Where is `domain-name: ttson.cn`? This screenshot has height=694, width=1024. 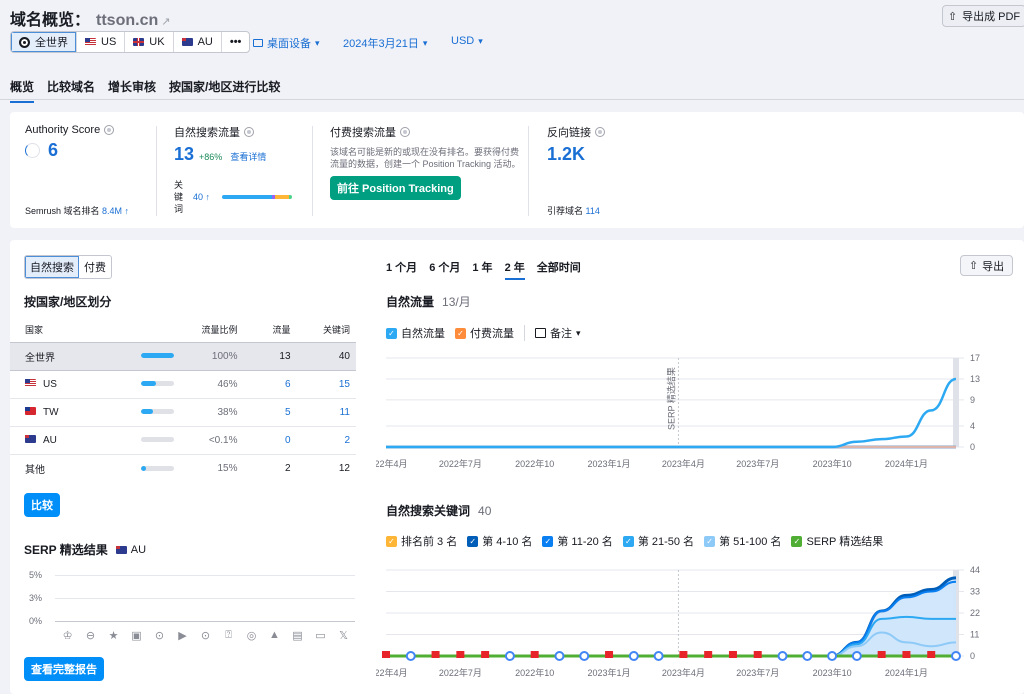 domain-name: ttson.cn is located at coordinates (127, 20).